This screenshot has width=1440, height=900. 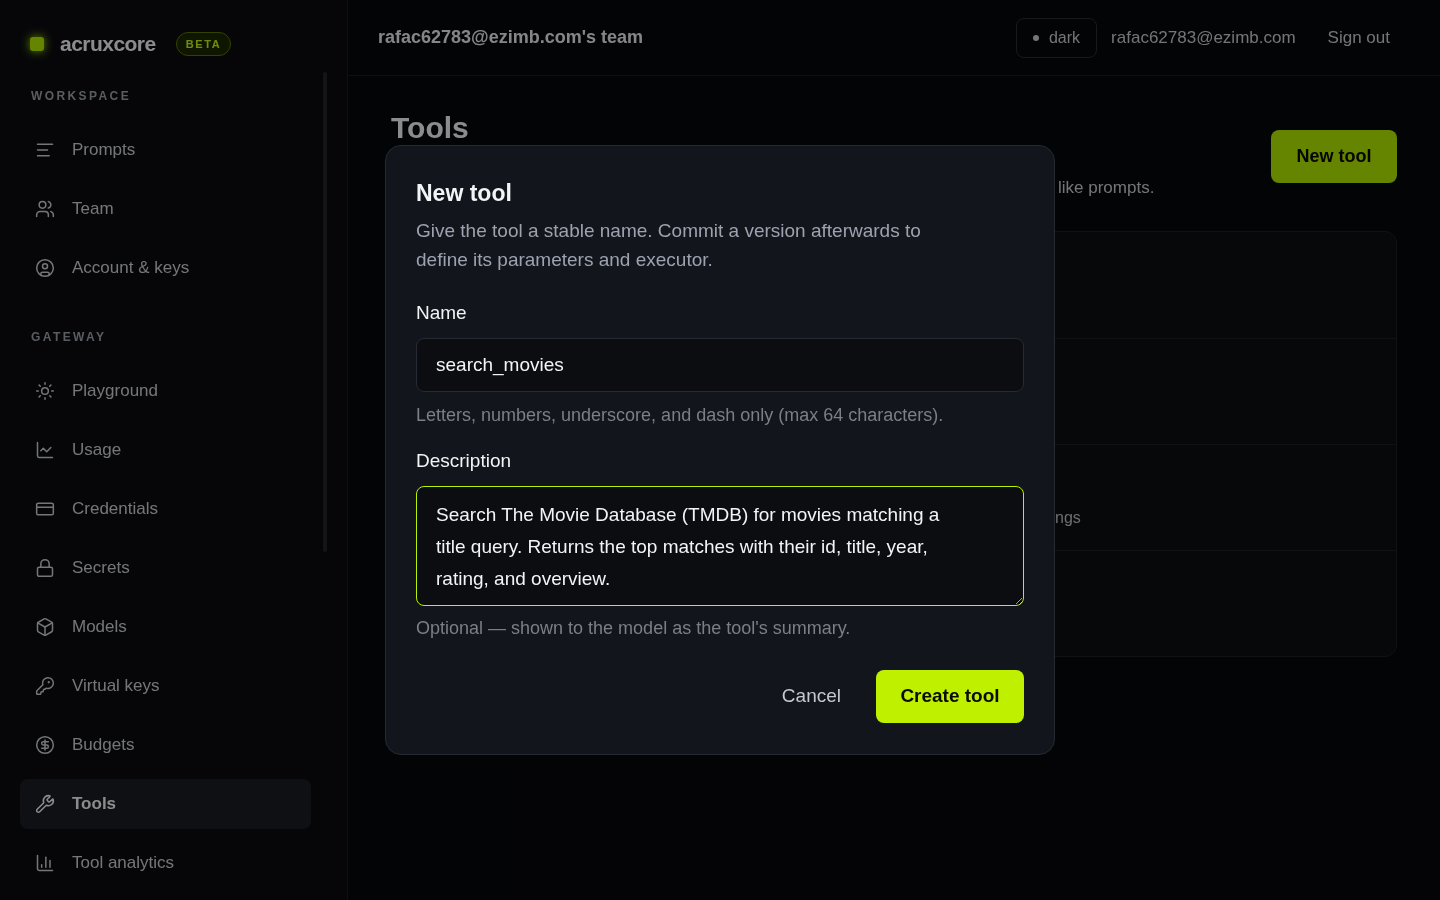 What do you see at coordinates (45, 150) in the screenshot?
I see `lines-icon` at bounding box center [45, 150].